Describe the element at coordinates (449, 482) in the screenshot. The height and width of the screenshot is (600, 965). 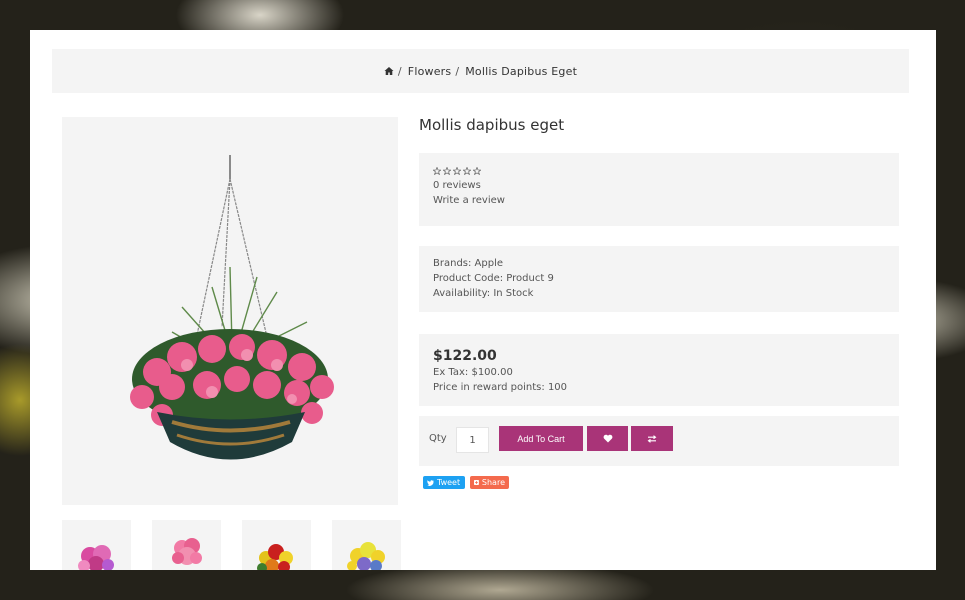
I see `tweet-label: Tweet` at that location.